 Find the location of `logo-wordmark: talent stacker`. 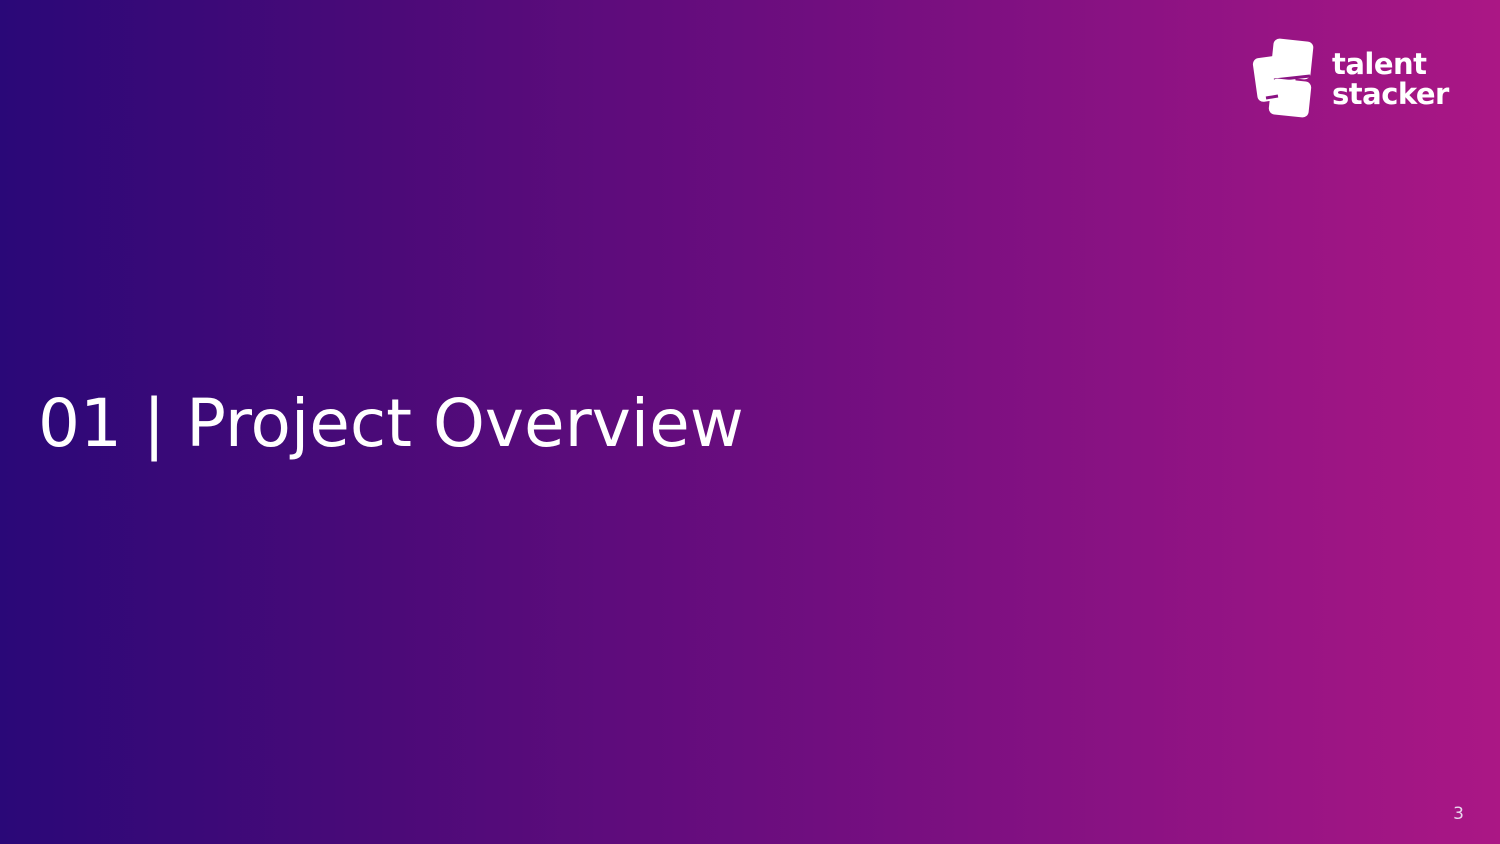

logo-wordmark: talent stacker is located at coordinates (1390, 79).